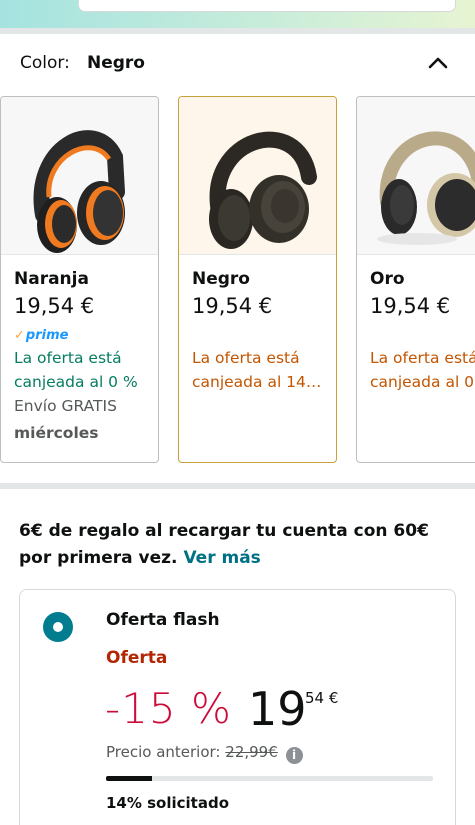 The height and width of the screenshot is (825, 475). What do you see at coordinates (163, 620) in the screenshot?
I see `deal-title: Oferta flash` at bounding box center [163, 620].